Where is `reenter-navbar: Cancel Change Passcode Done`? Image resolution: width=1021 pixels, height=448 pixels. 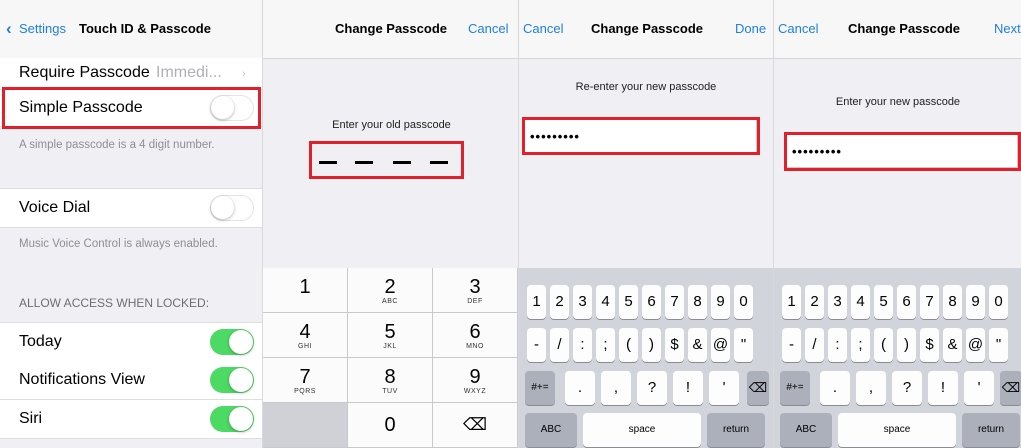 reenter-navbar: Cancel Change Passcode Done is located at coordinates (646, 29).